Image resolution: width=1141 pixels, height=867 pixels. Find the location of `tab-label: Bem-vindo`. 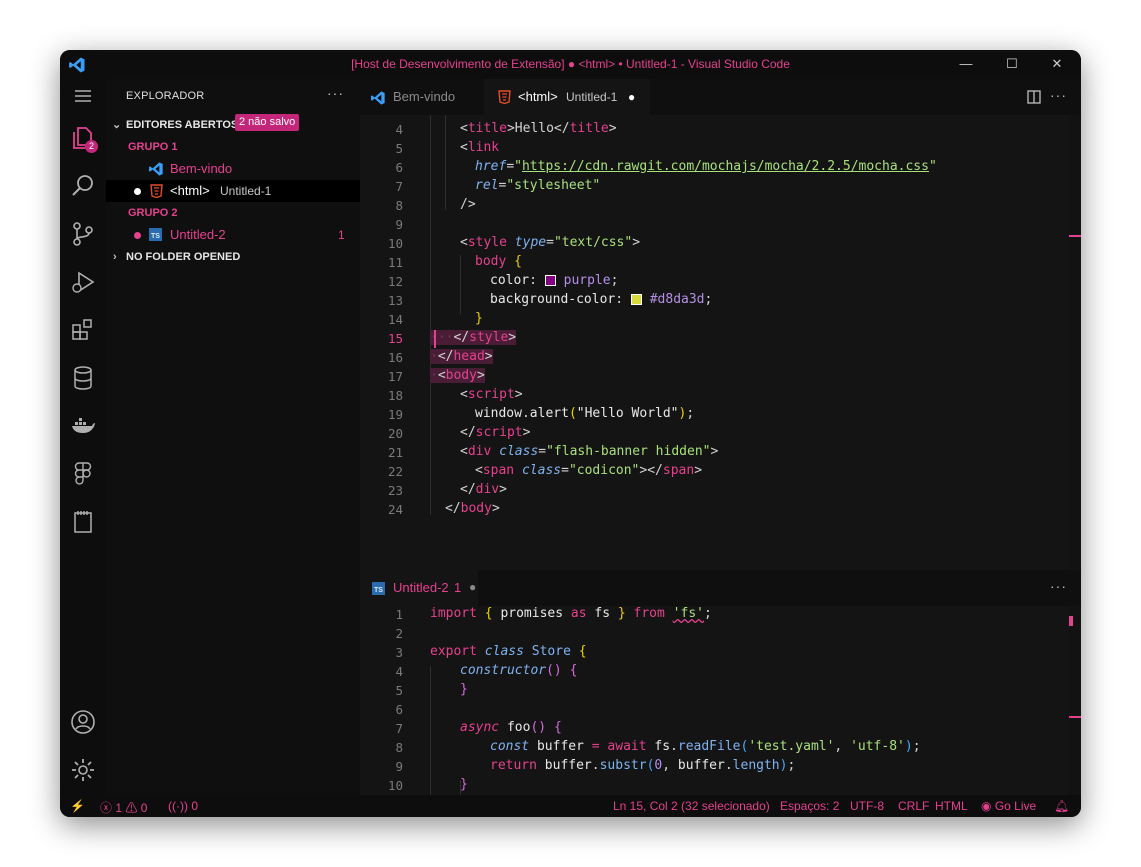

tab-label: Bem-vindo is located at coordinates (424, 96).